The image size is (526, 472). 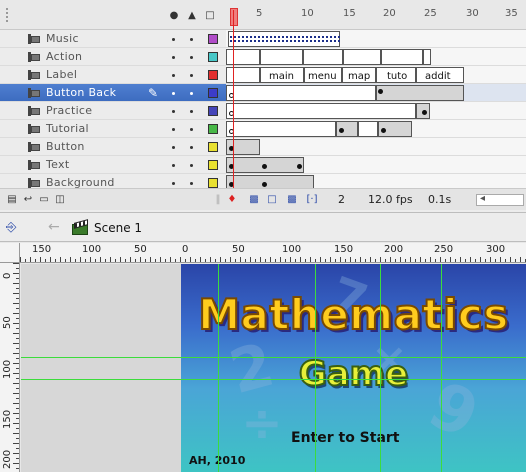 I want to click on layer-row-tutorial: Tutorial, so click(x=263, y=129).